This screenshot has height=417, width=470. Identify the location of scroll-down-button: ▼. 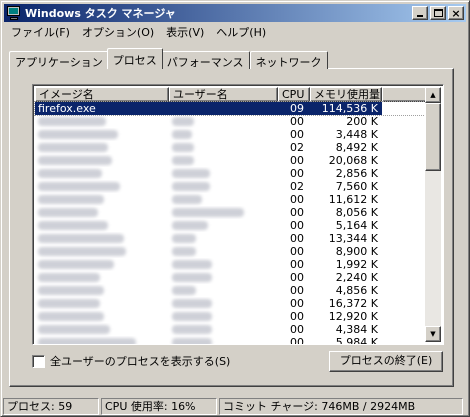
(433, 334).